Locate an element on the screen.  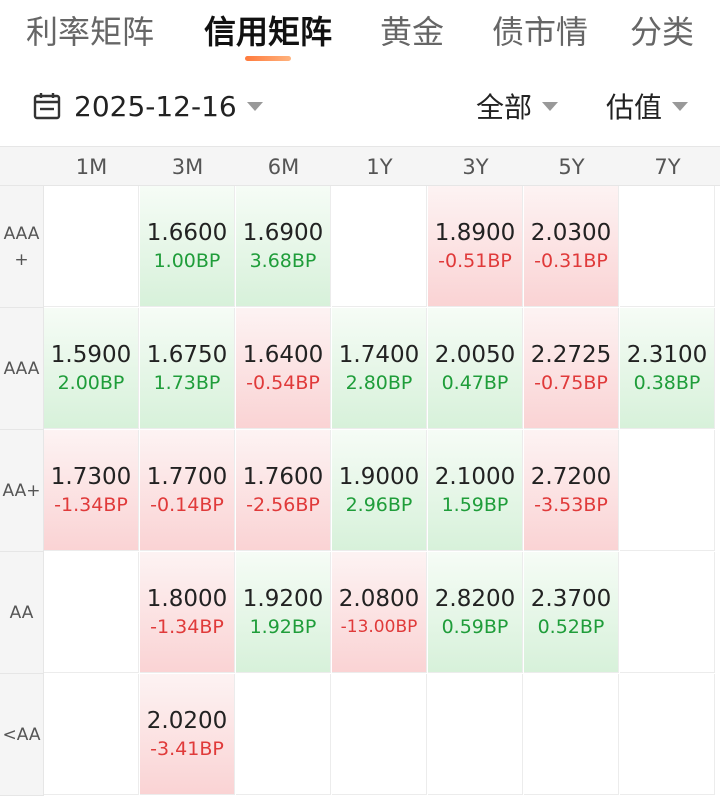
column-header-3m: 3M is located at coordinates (187, 167).